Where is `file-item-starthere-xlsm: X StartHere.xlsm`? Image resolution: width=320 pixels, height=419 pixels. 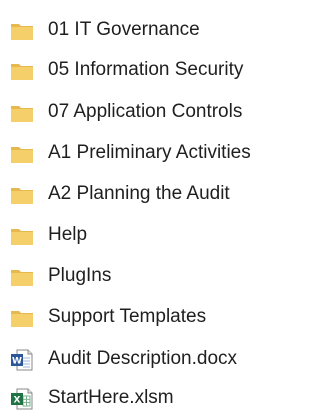
file-item-starthere-xlsm: X StartHere.xlsm is located at coordinates (155, 398).